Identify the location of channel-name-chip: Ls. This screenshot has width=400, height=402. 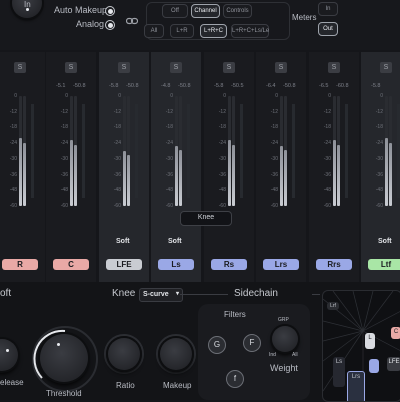
(176, 264).